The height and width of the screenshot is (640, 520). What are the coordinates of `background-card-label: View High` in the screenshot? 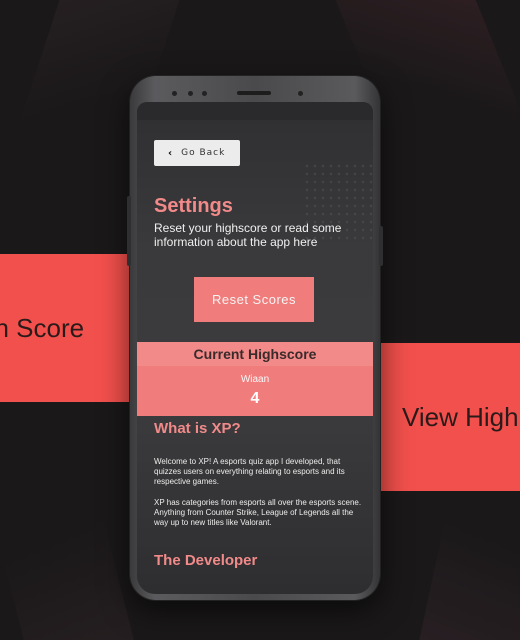 It's located at (460, 416).